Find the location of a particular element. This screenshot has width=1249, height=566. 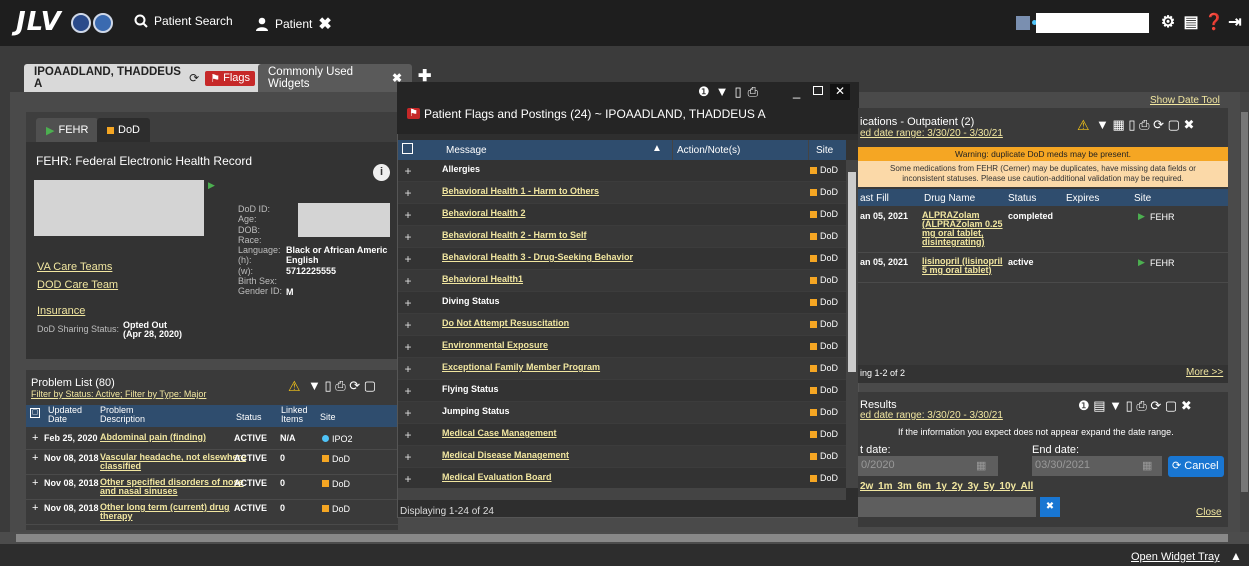

col-linked-items: Linked Items is located at coordinates (296, 415).